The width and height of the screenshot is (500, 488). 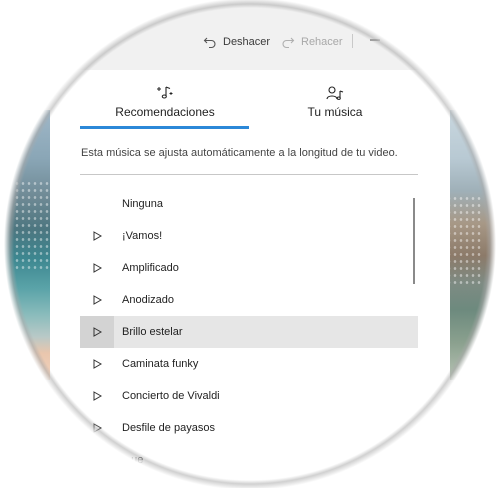 I want to click on description-divider, so click(x=249, y=174).